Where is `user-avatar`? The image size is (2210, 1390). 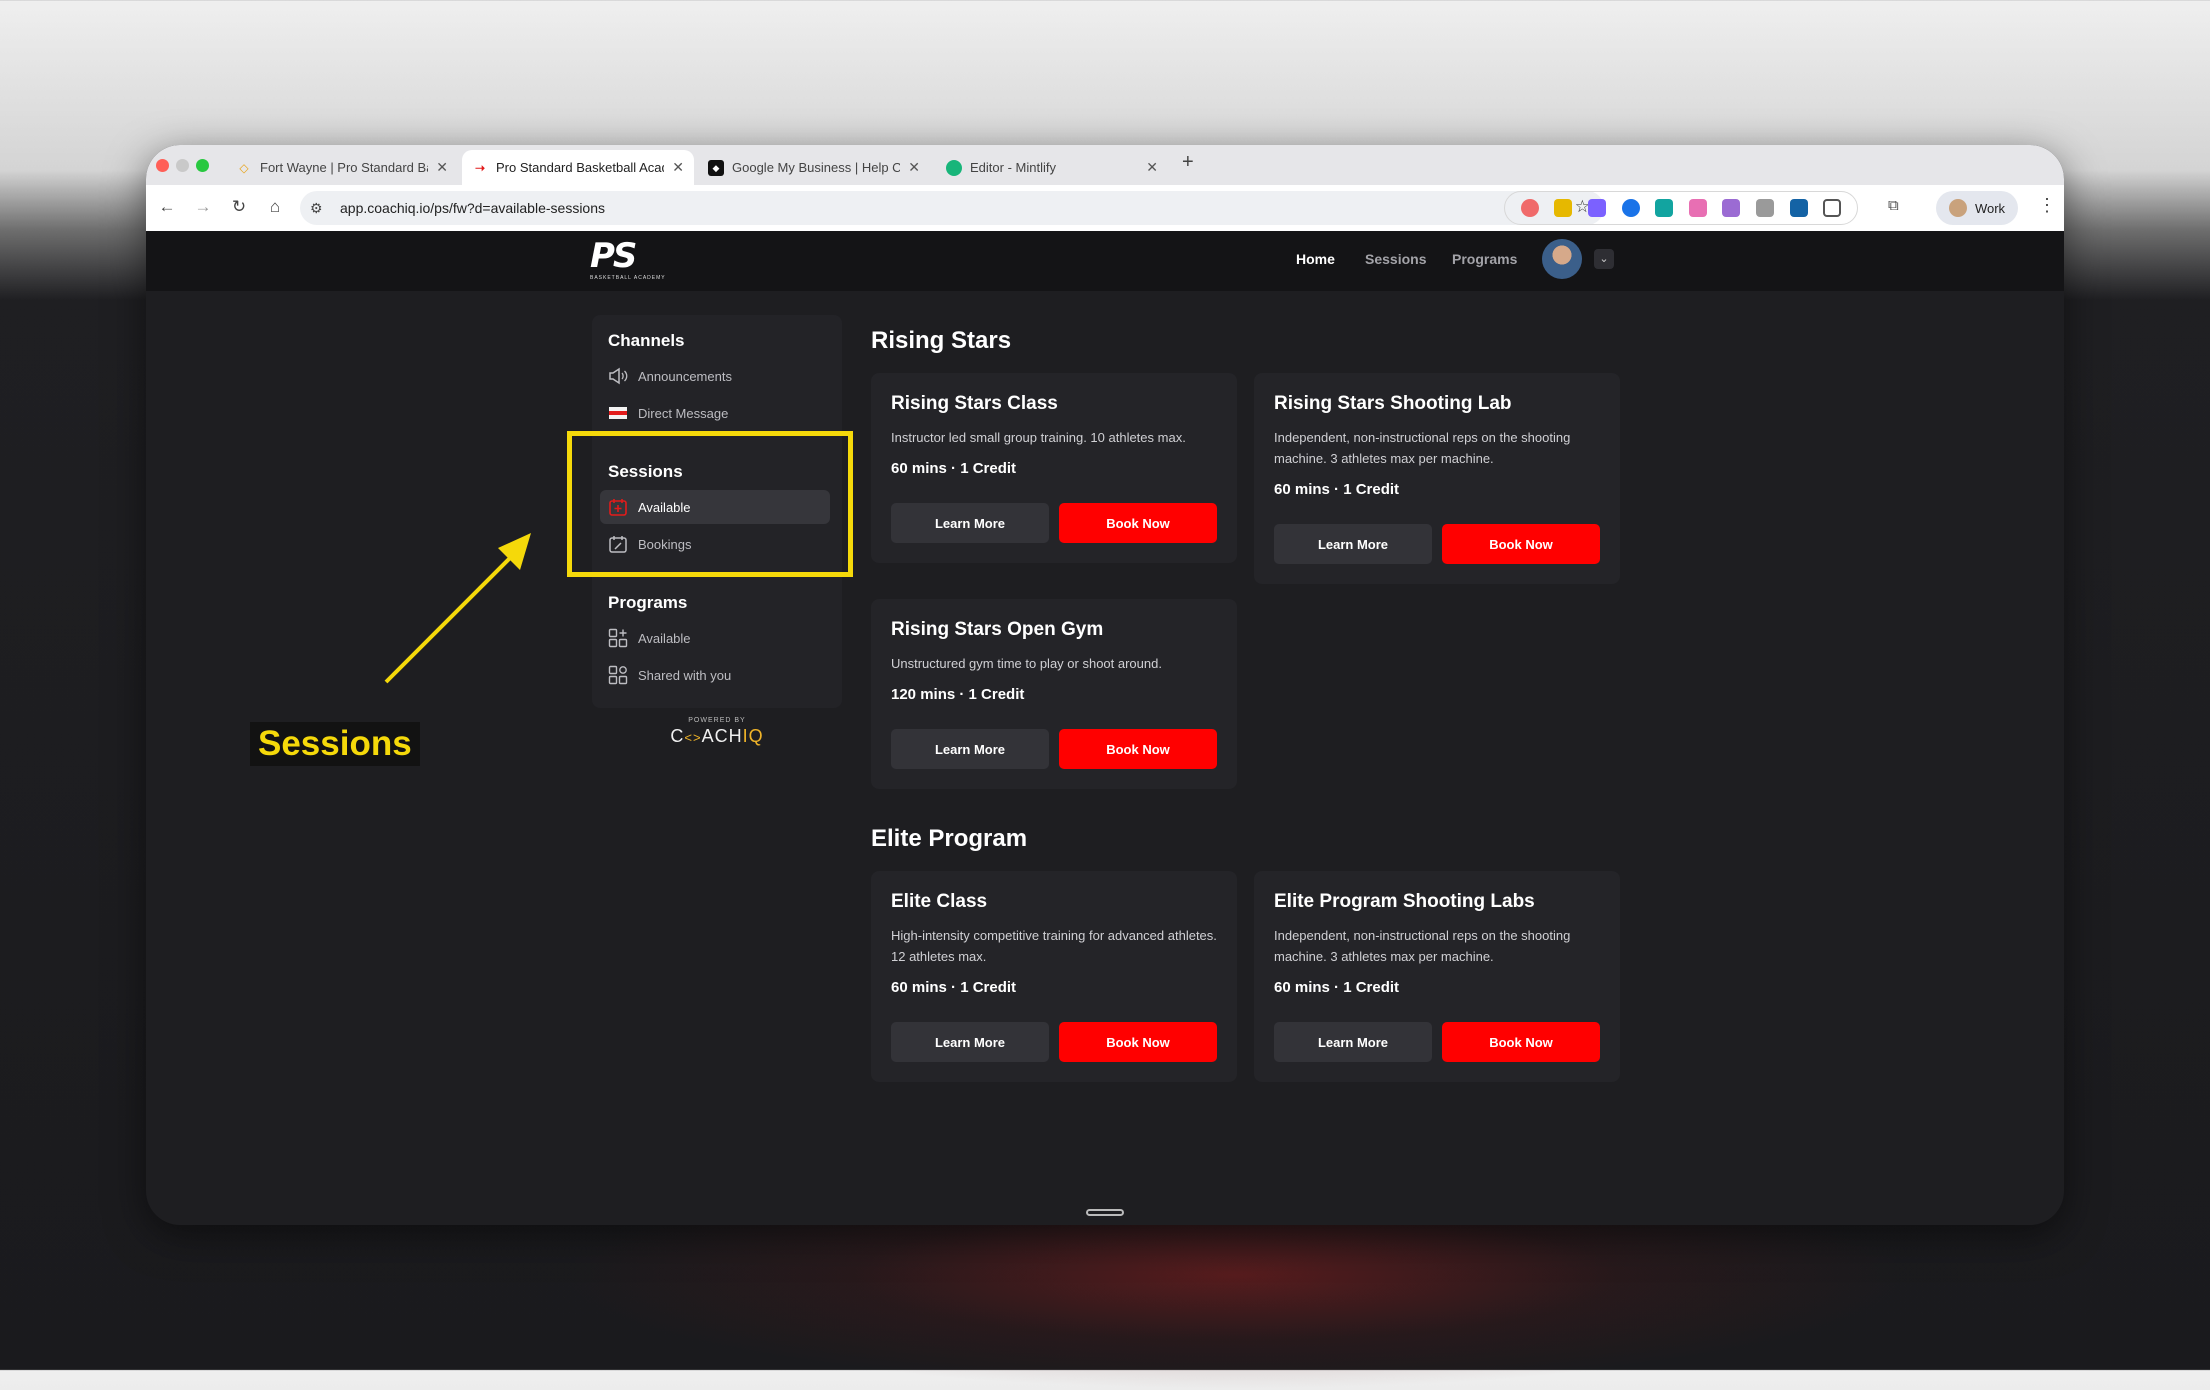 user-avatar is located at coordinates (1562, 259).